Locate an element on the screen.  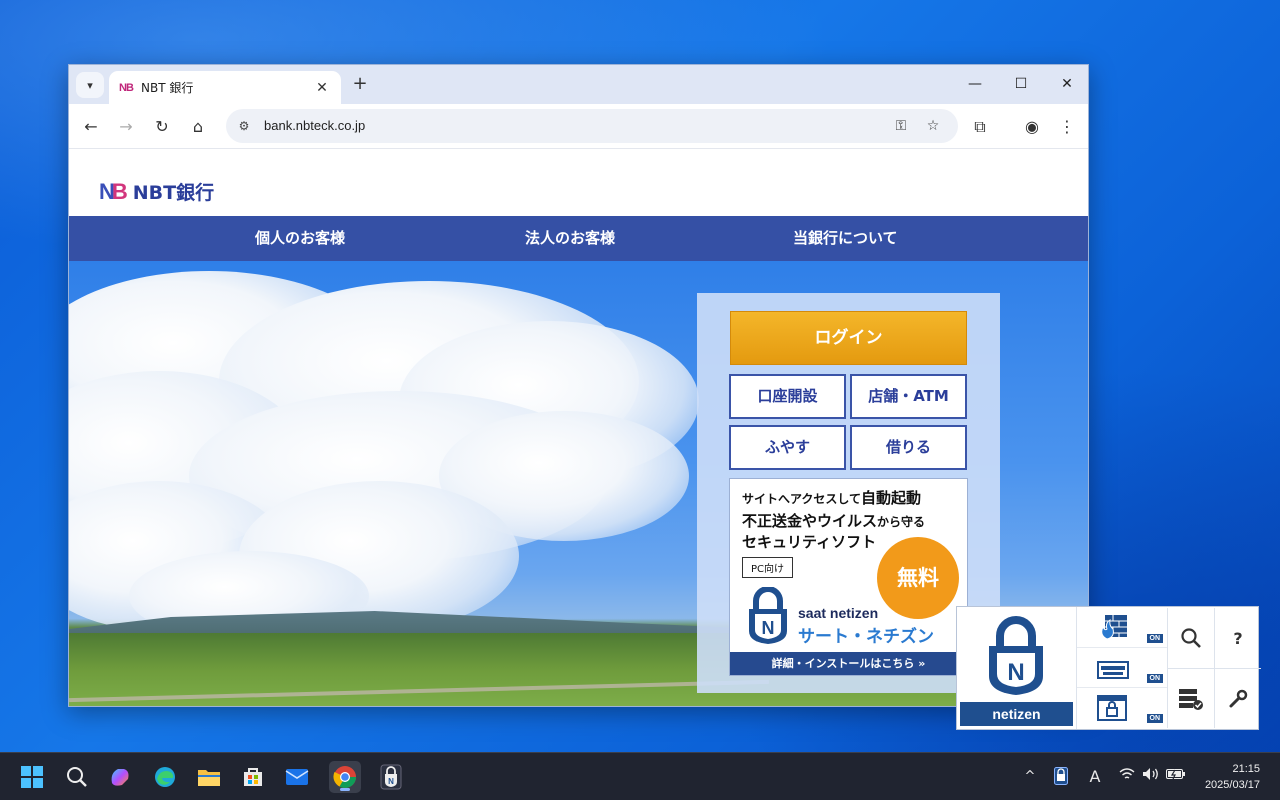
browser-lock-icon is located at coordinates (1112, 708).